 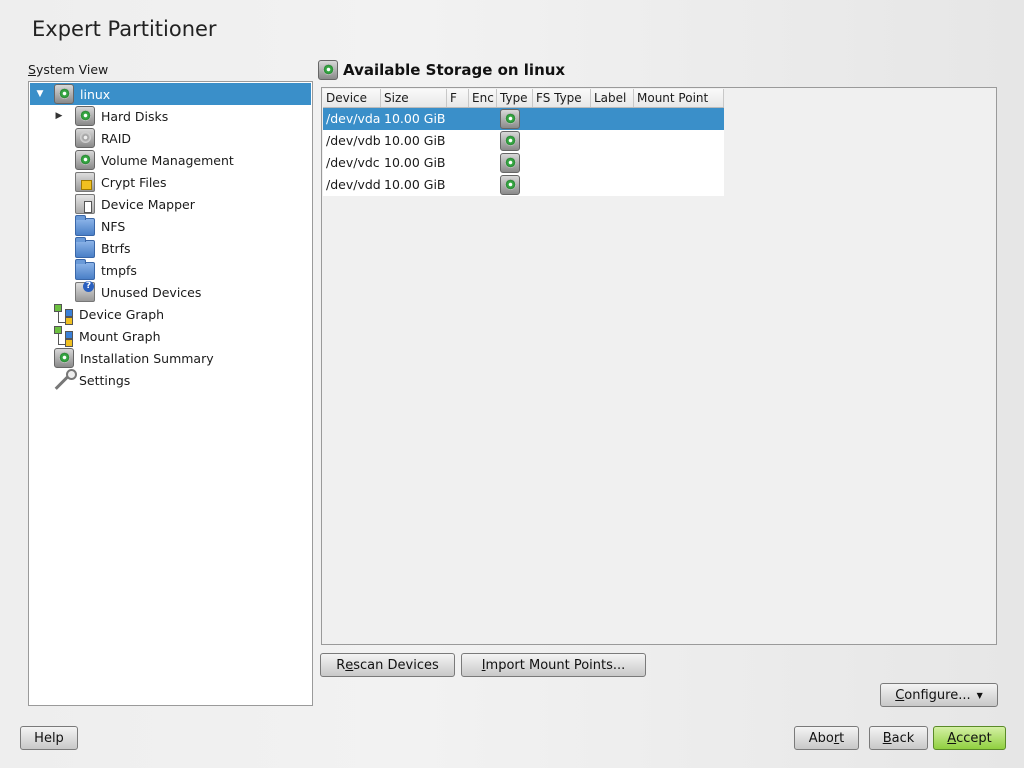 I want to click on accept-button: Accept, so click(x=969, y=738).